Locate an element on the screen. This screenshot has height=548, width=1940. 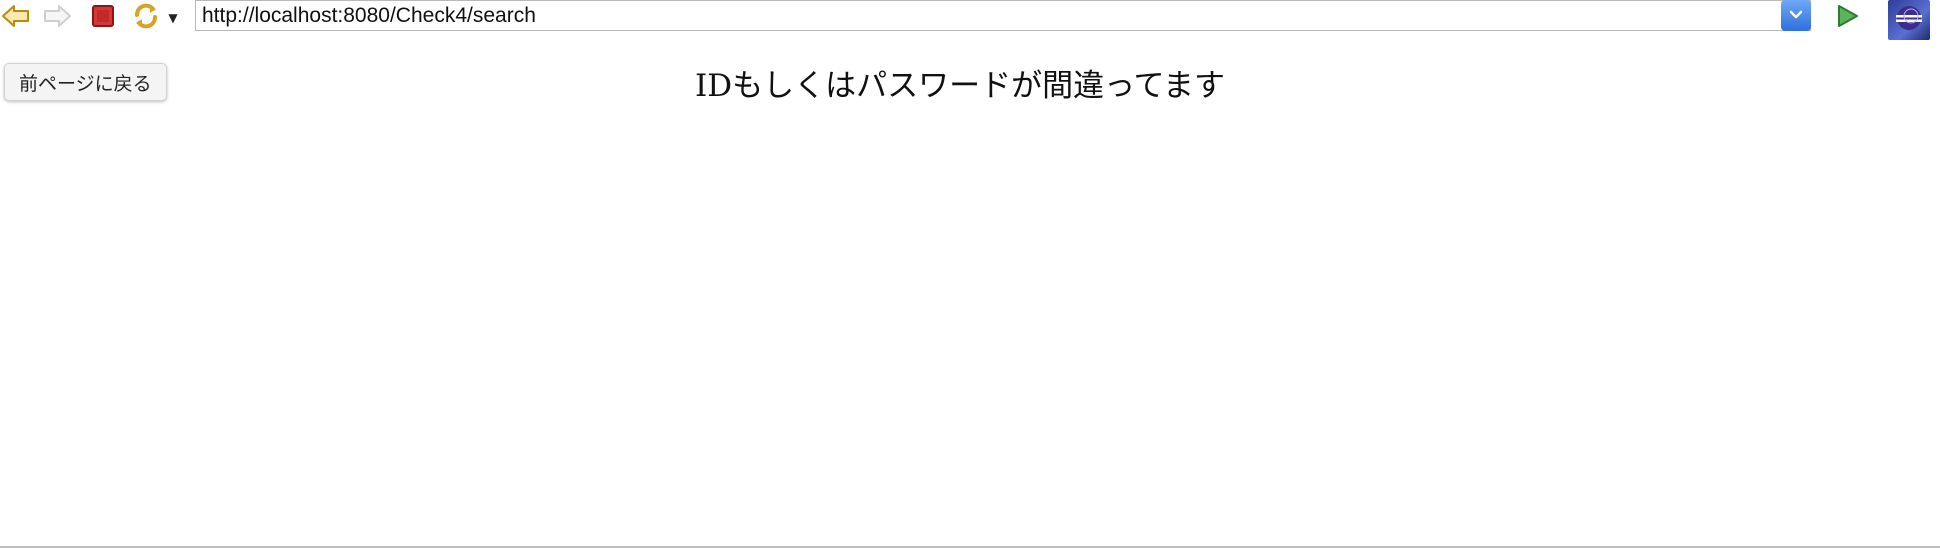
refresh-icon is located at coordinates (146, 18).